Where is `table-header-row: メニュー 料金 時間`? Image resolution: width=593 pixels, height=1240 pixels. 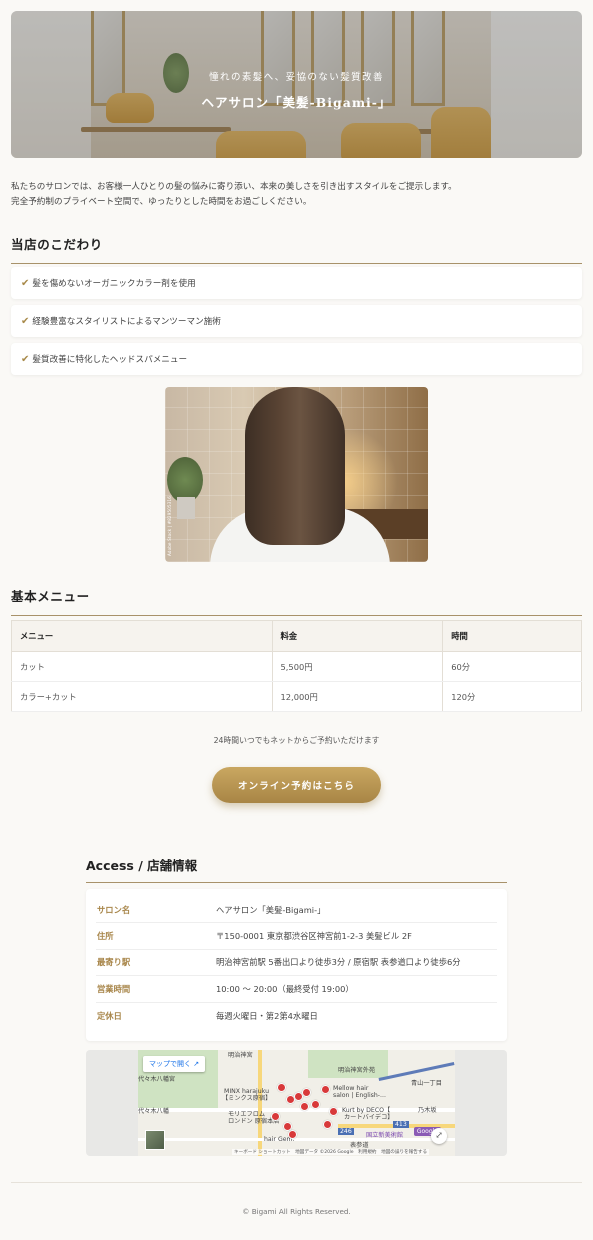
table-header-row: メニュー 料金 時間 is located at coordinates (296, 636).